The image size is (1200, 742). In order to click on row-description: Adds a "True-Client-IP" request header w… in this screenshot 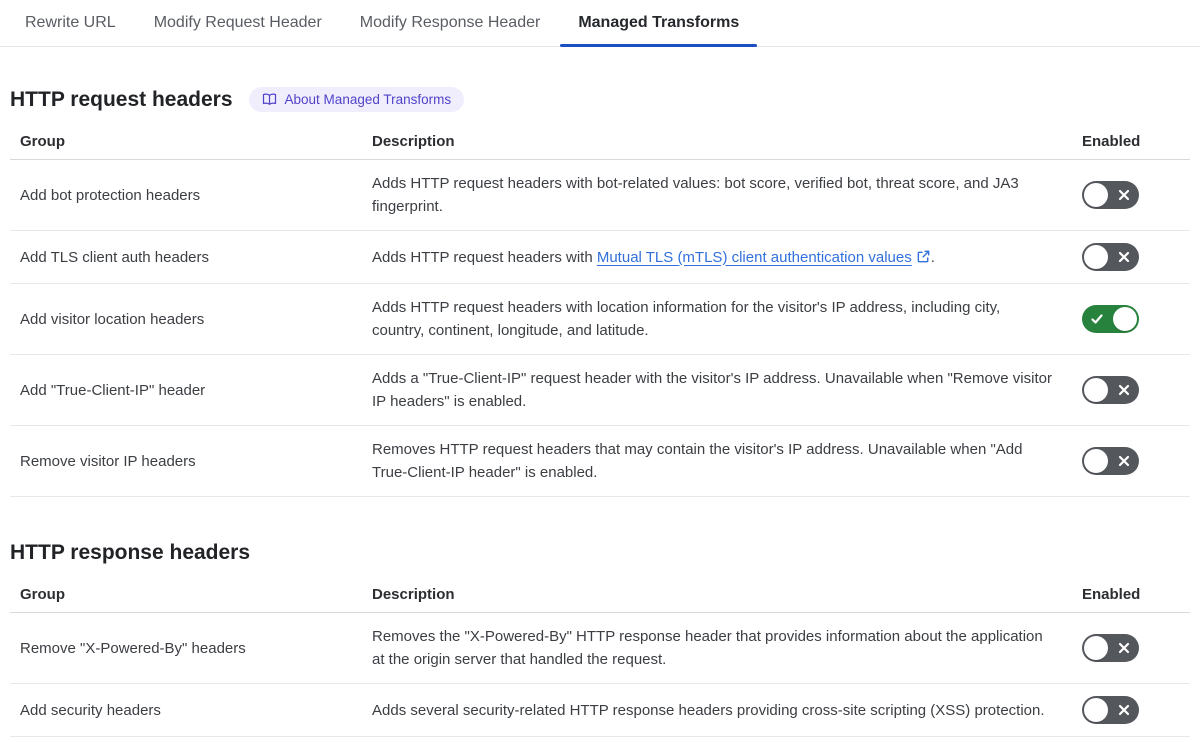, I will do `click(727, 390)`.